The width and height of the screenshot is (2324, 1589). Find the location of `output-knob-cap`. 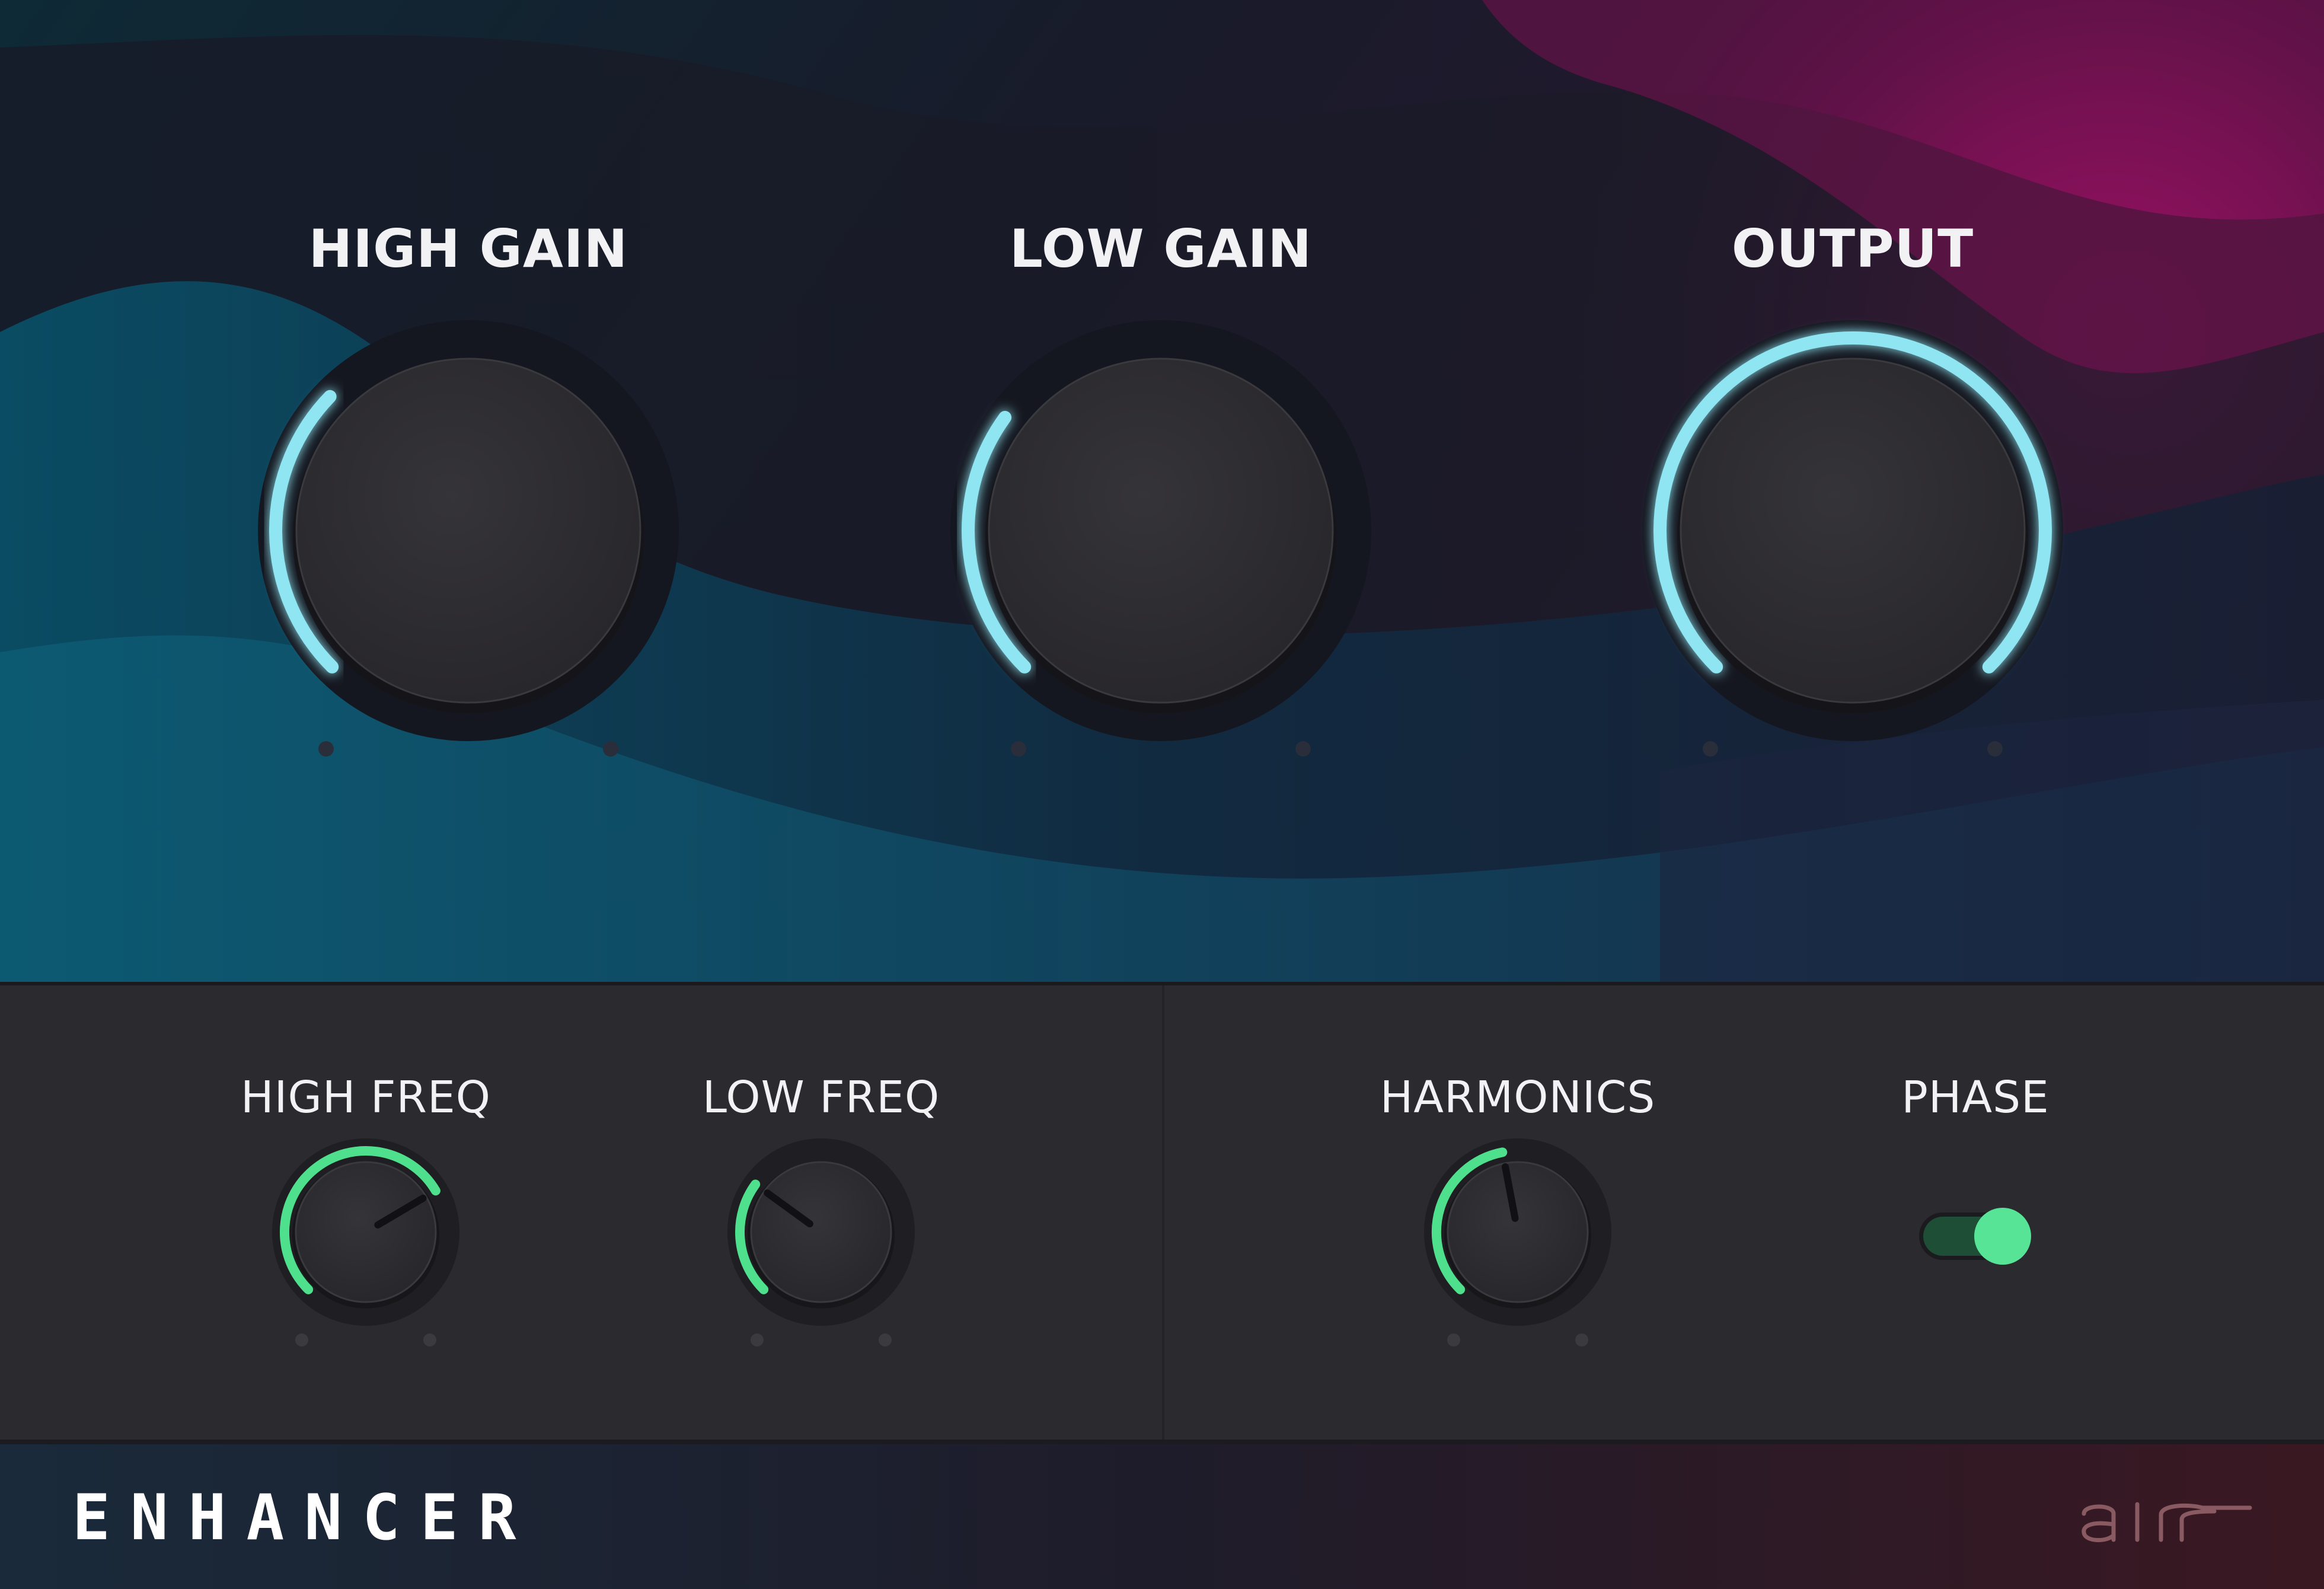

output-knob-cap is located at coordinates (1853, 531).